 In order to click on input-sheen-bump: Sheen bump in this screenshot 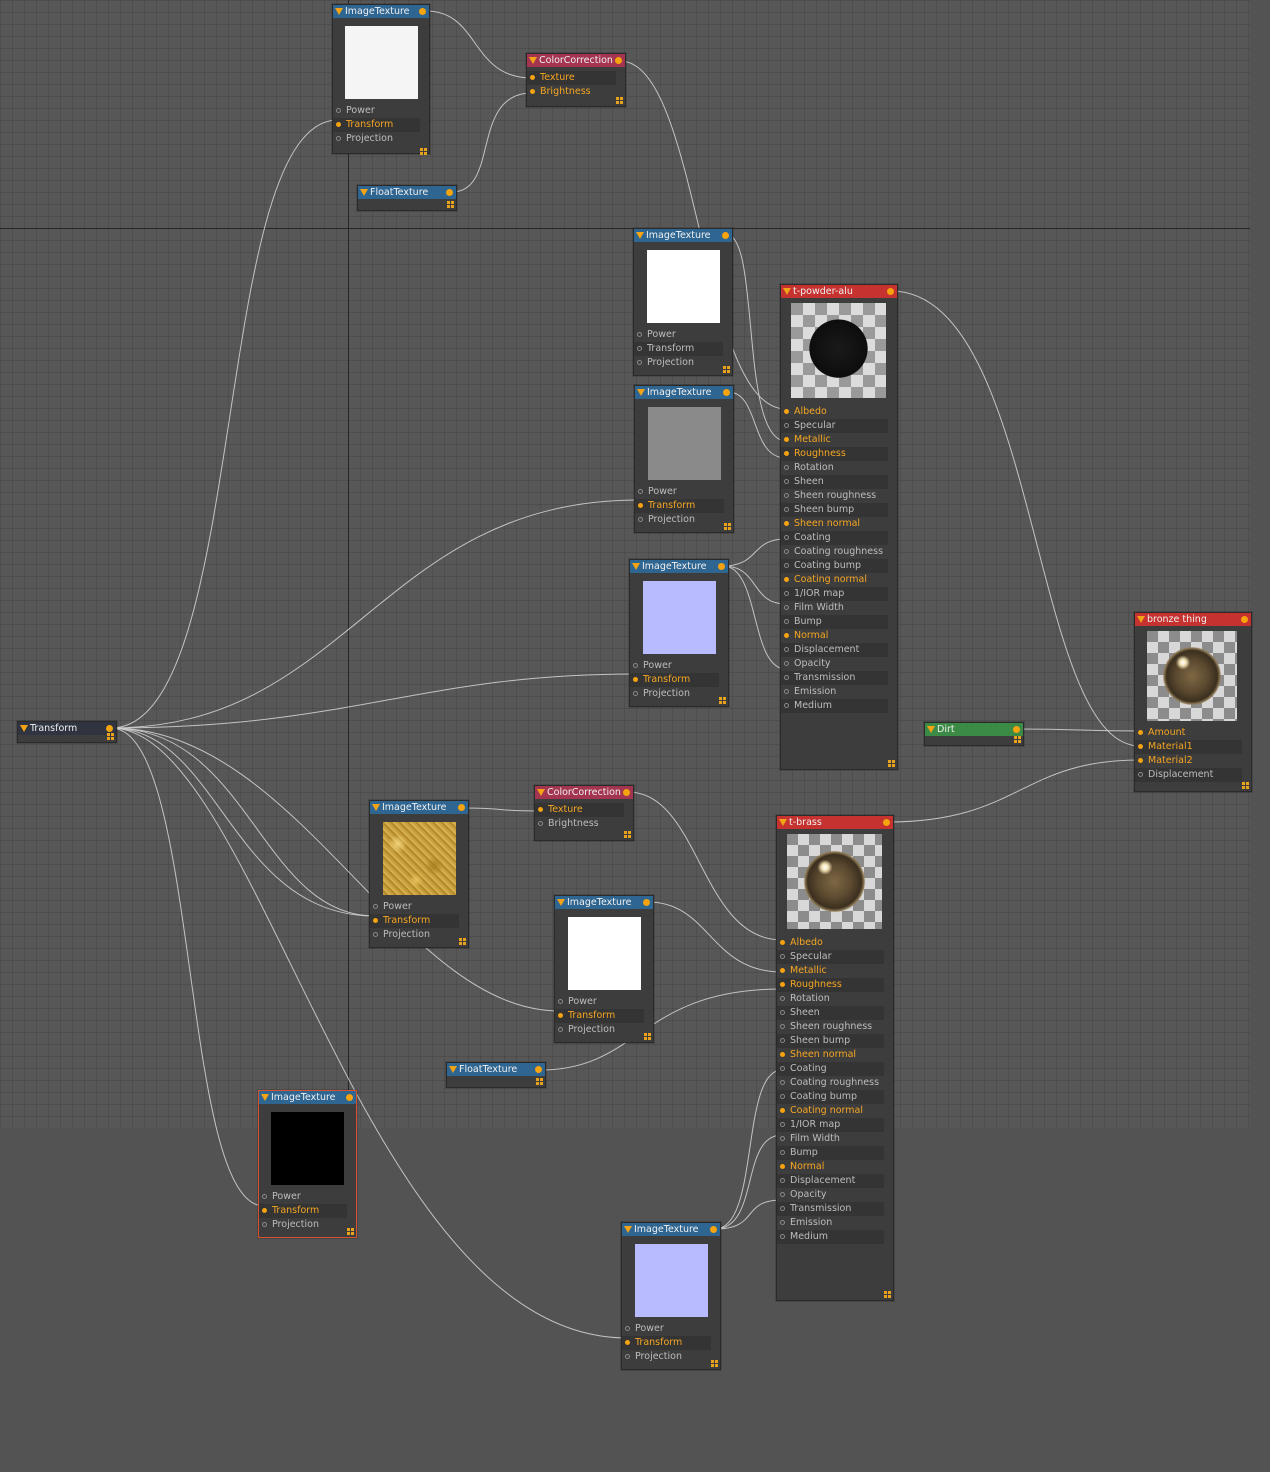, I will do `click(834, 510)`.